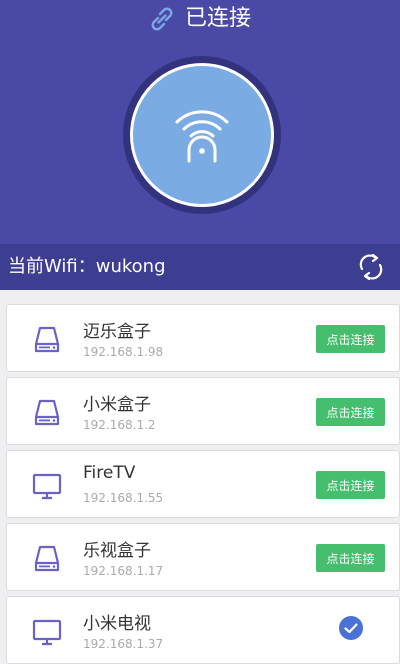  Describe the element at coordinates (123, 498) in the screenshot. I see `device-ip: 192.168.1.55` at that location.